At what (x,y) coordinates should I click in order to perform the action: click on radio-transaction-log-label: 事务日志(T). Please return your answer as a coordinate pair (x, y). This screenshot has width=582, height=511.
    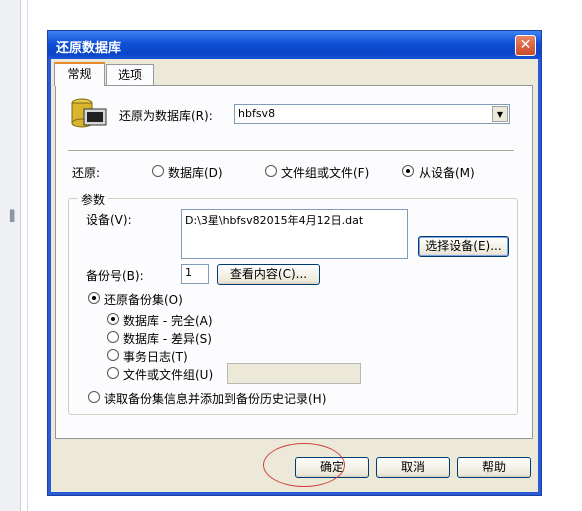
    Looking at the image, I should click on (155, 356).